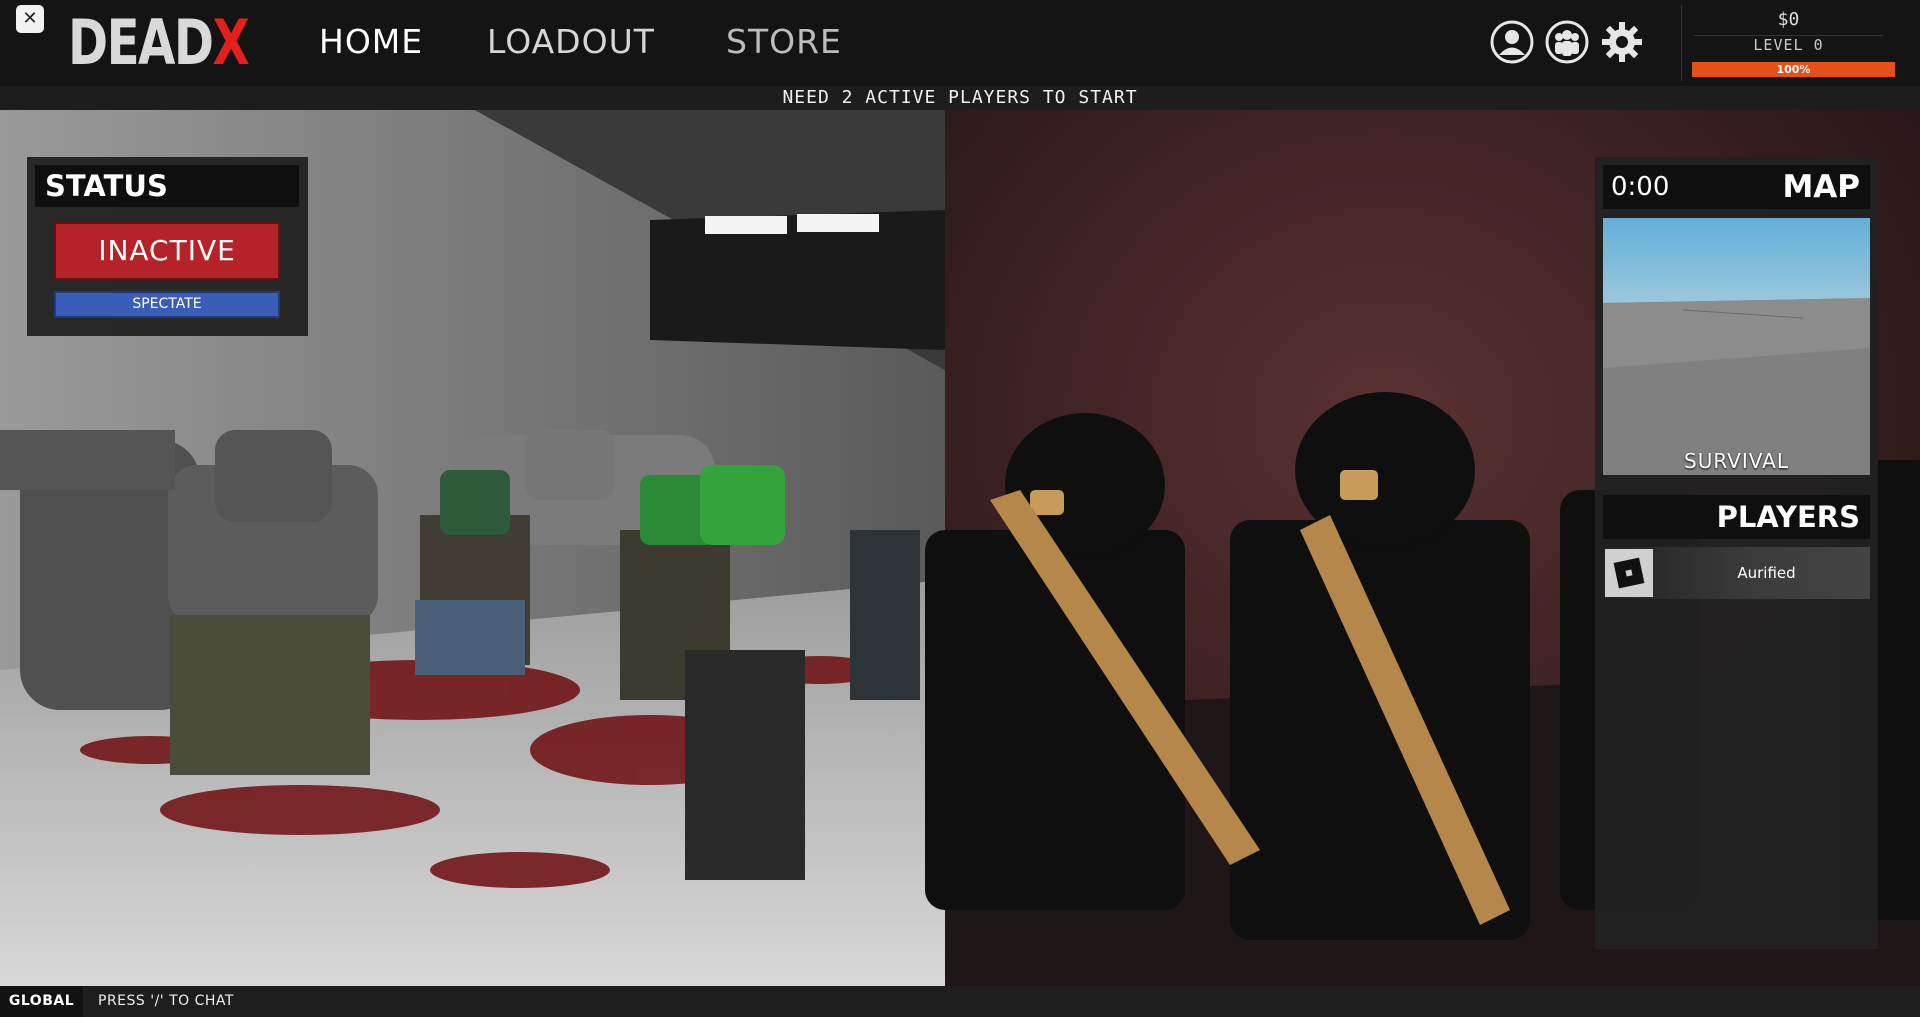 This screenshot has width=1920, height=1017. What do you see at coordinates (1622, 42) in the screenshot?
I see `gear-icon` at bounding box center [1622, 42].